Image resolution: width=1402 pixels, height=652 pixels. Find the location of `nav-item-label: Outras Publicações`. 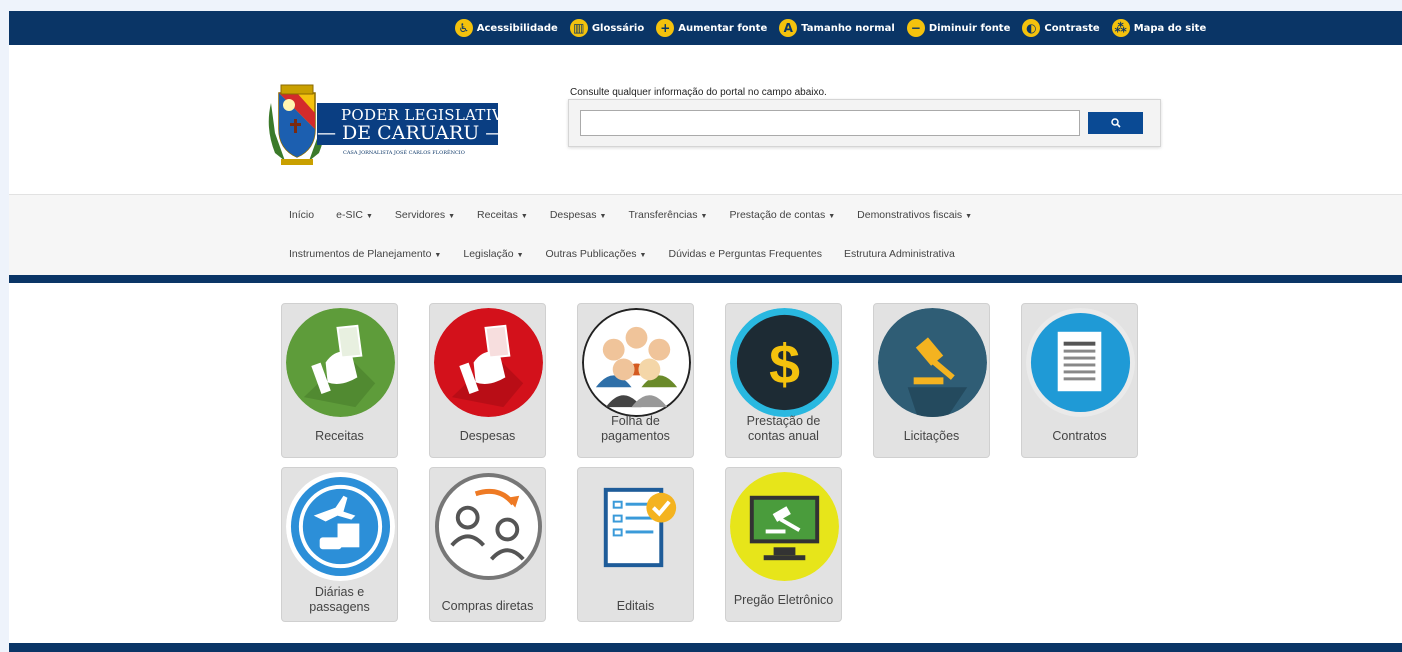

nav-item-label: Outras Publicações is located at coordinates (591, 254).